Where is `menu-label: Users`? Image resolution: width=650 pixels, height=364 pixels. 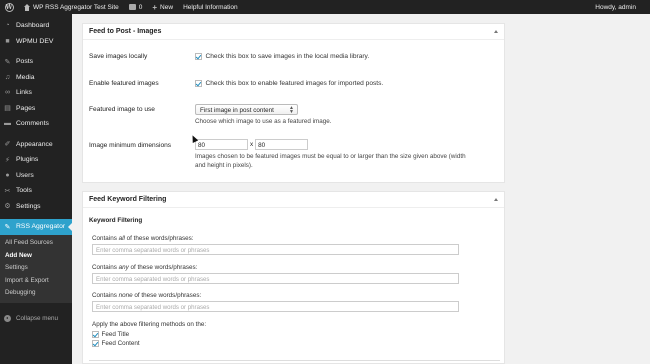 menu-label: Users is located at coordinates (25, 175).